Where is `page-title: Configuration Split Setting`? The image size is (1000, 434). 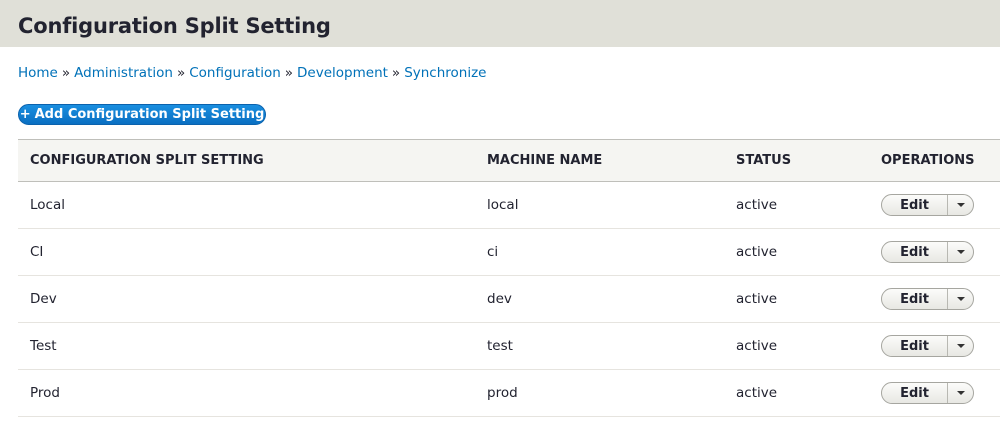 page-title: Configuration Split Setting is located at coordinates (174, 26).